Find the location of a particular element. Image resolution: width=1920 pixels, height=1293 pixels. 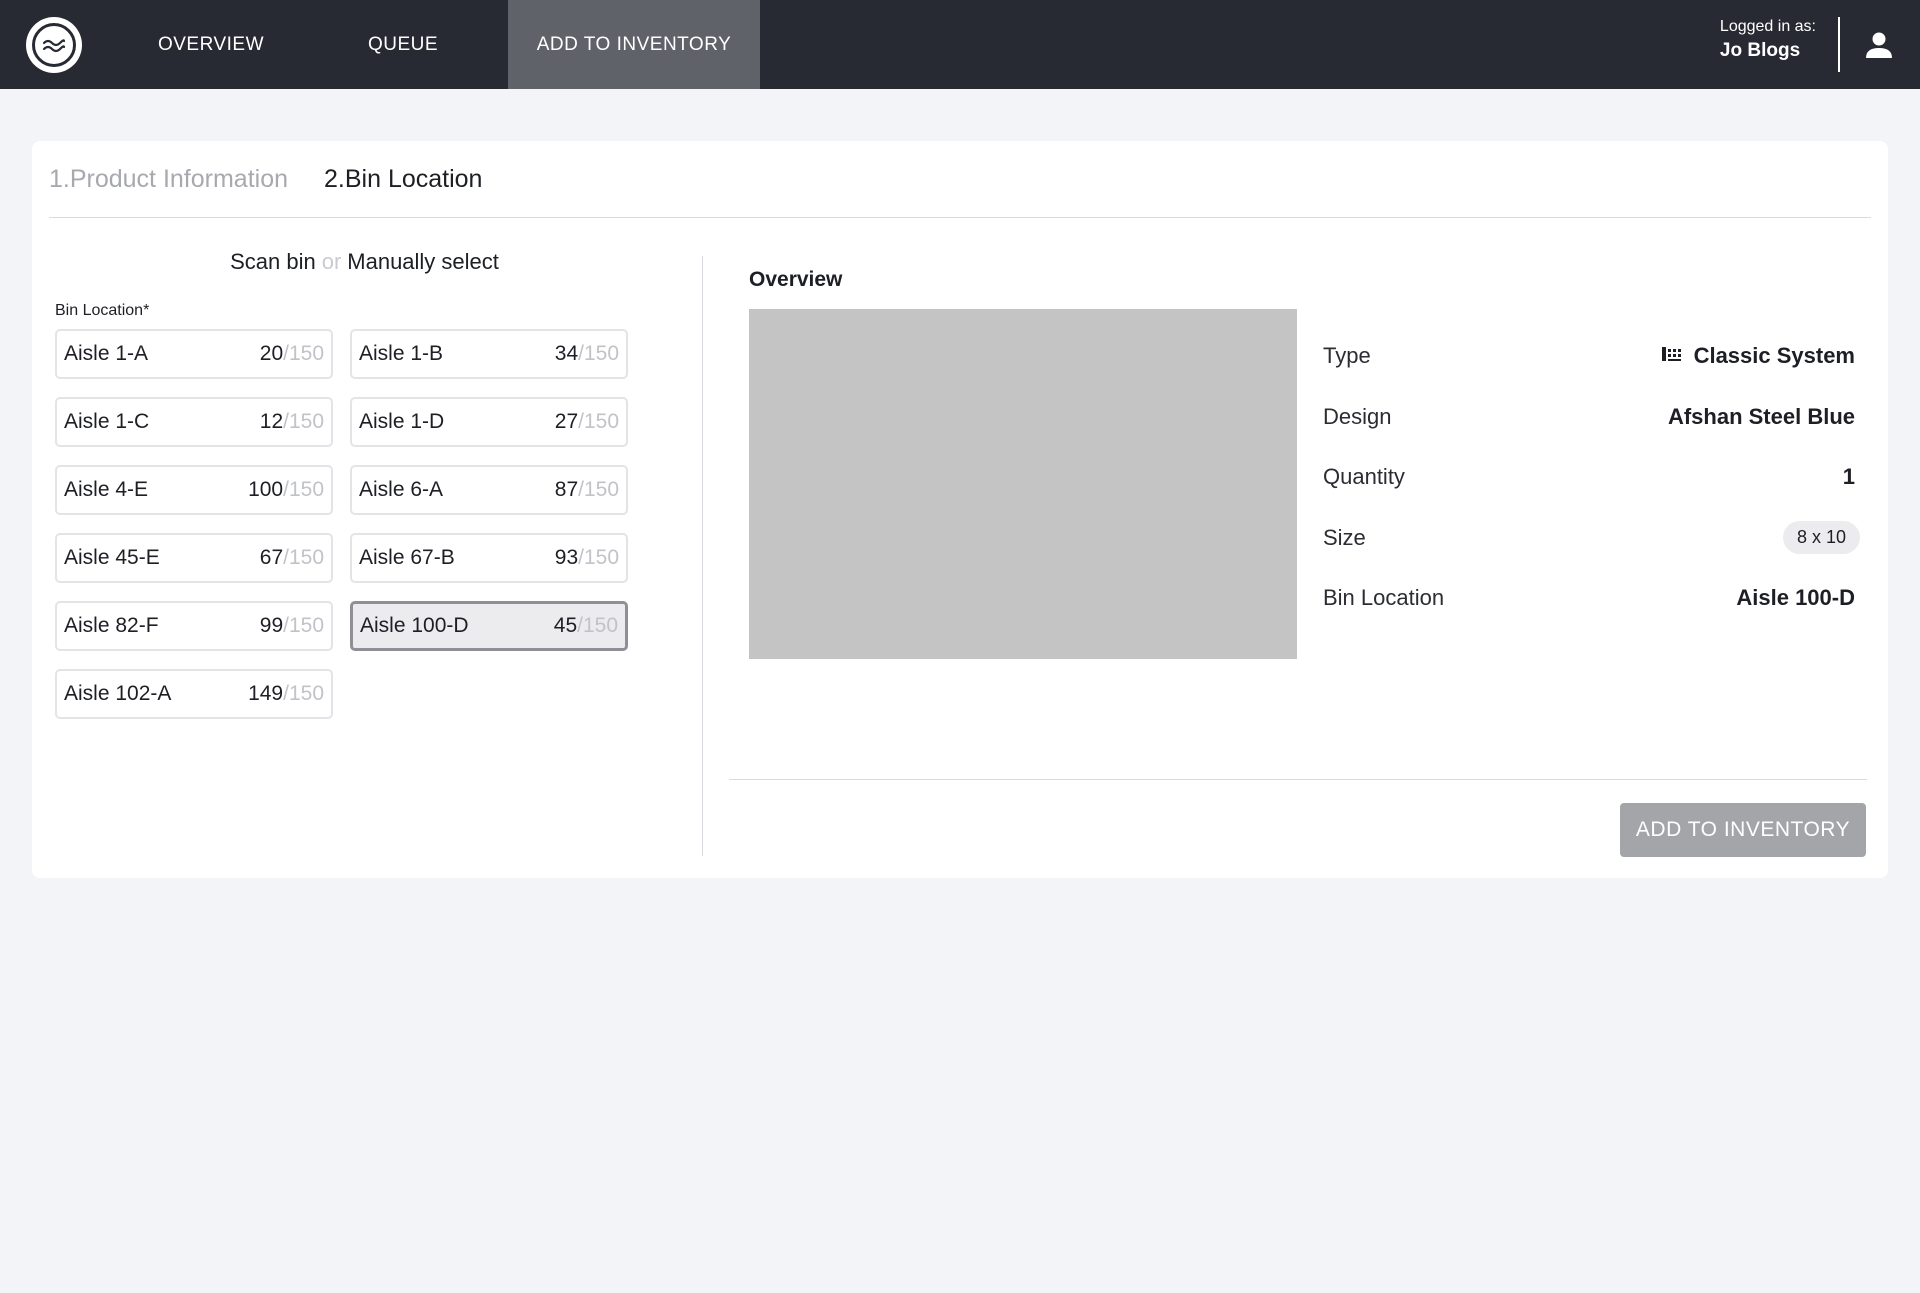

bin-option: Aisle 102-A 149/150 is located at coordinates (194, 694).